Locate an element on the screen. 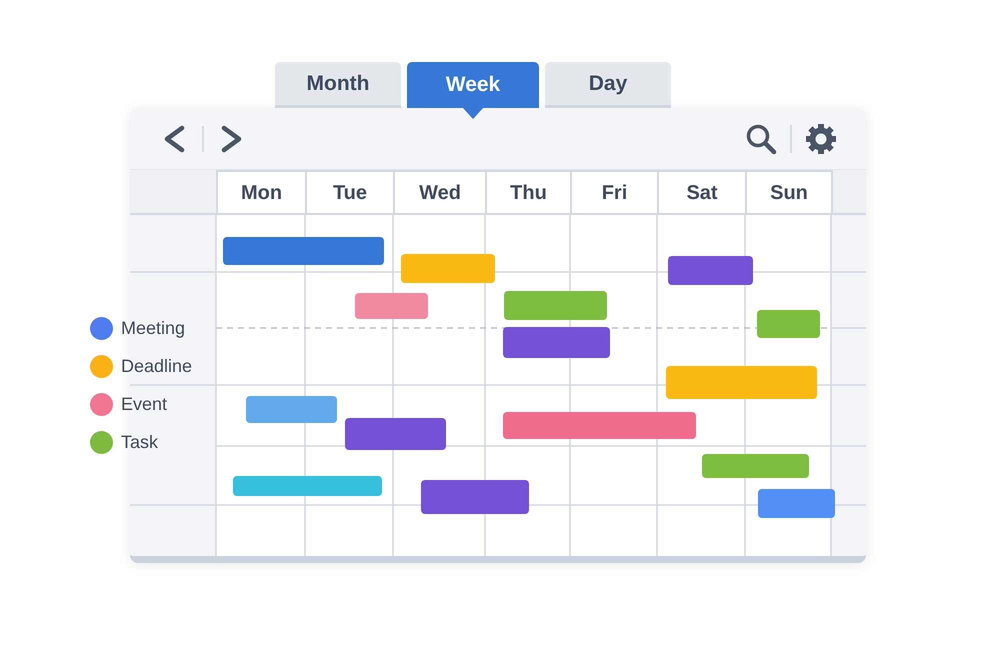 The width and height of the screenshot is (1000, 667). search-icon is located at coordinates (761, 138).